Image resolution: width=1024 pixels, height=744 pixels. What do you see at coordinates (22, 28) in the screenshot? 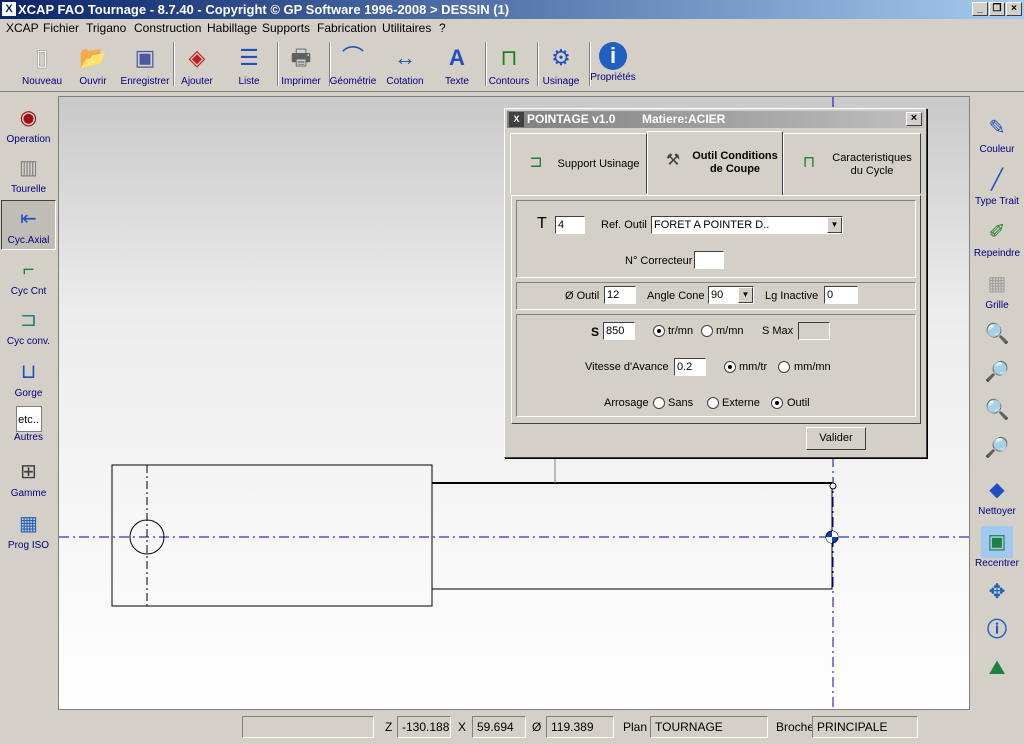
I see `menu-xcap: XCAP` at bounding box center [22, 28].